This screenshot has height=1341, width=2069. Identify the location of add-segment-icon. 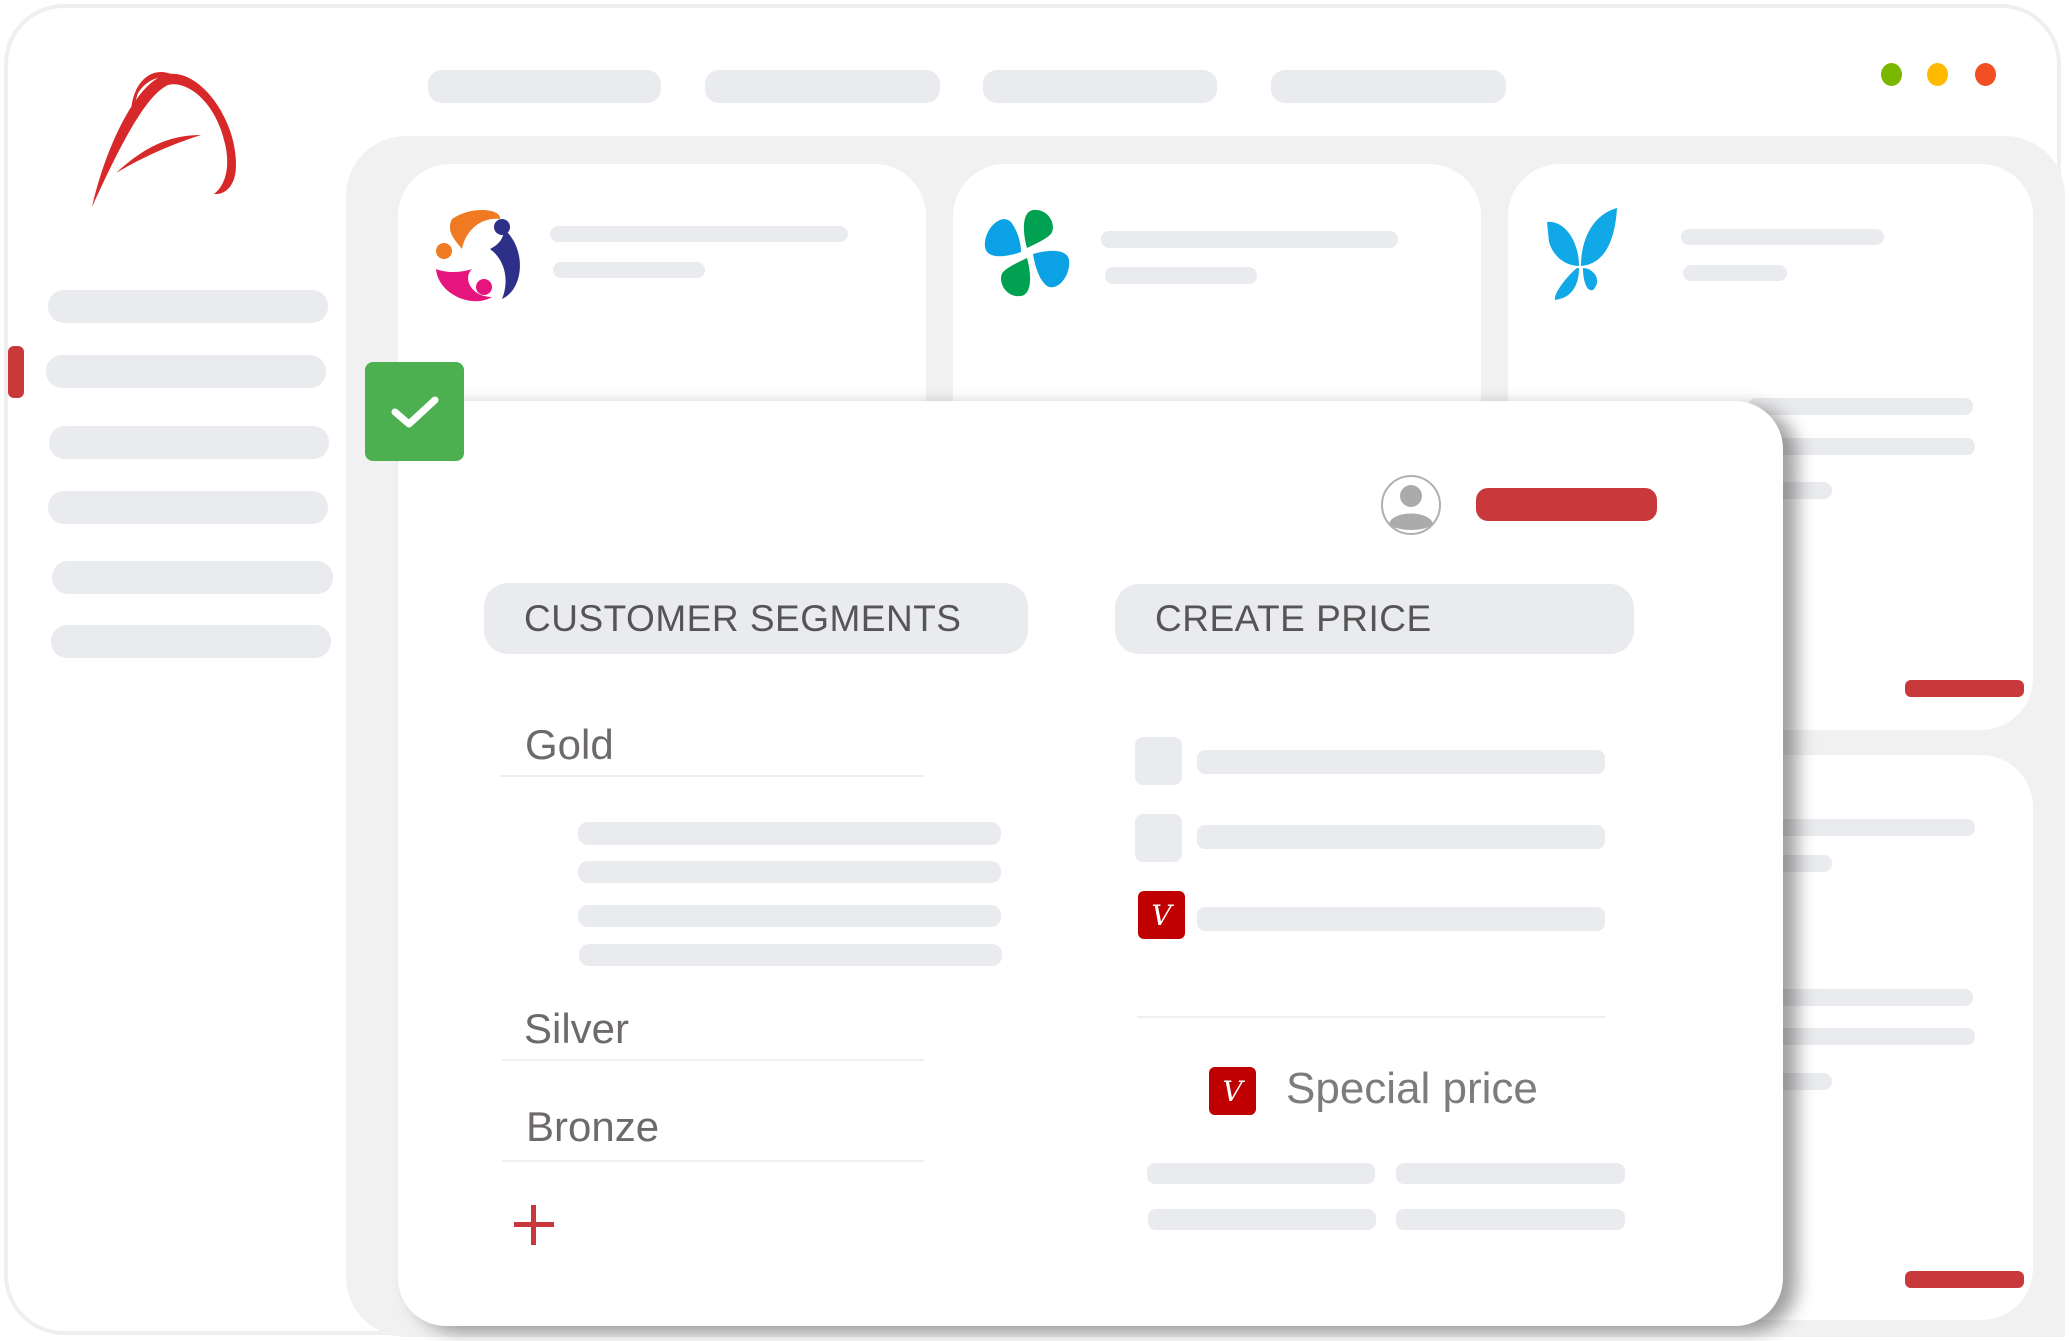
(534, 1223).